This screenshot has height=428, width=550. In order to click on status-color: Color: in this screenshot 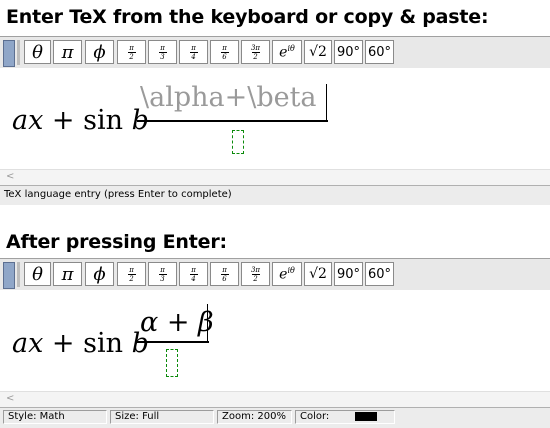, I will do `click(345, 417)`.